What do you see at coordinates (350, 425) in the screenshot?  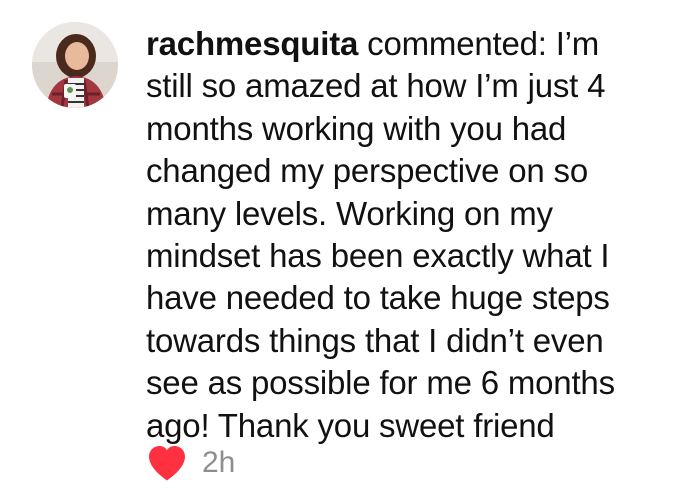 I see `comment-line: ago! Thank you sweet friend` at bounding box center [350, 425].